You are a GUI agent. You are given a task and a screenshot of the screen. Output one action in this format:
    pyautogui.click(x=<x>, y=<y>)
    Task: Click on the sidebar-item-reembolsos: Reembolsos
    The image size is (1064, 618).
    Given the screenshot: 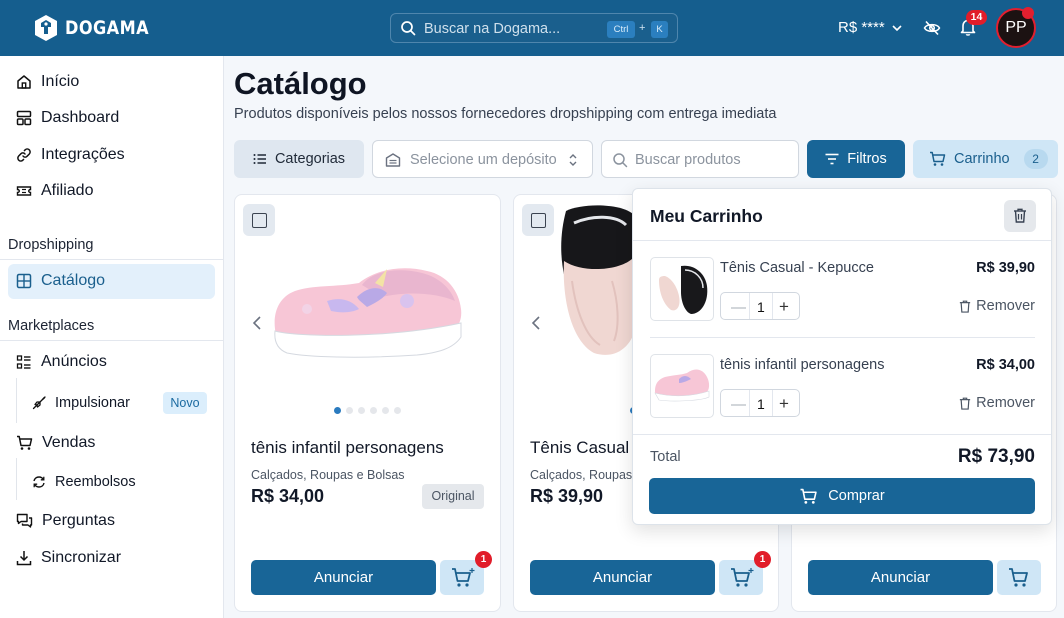 What is the action you would take?
    pyautogui.click(x=84, y=482)
    